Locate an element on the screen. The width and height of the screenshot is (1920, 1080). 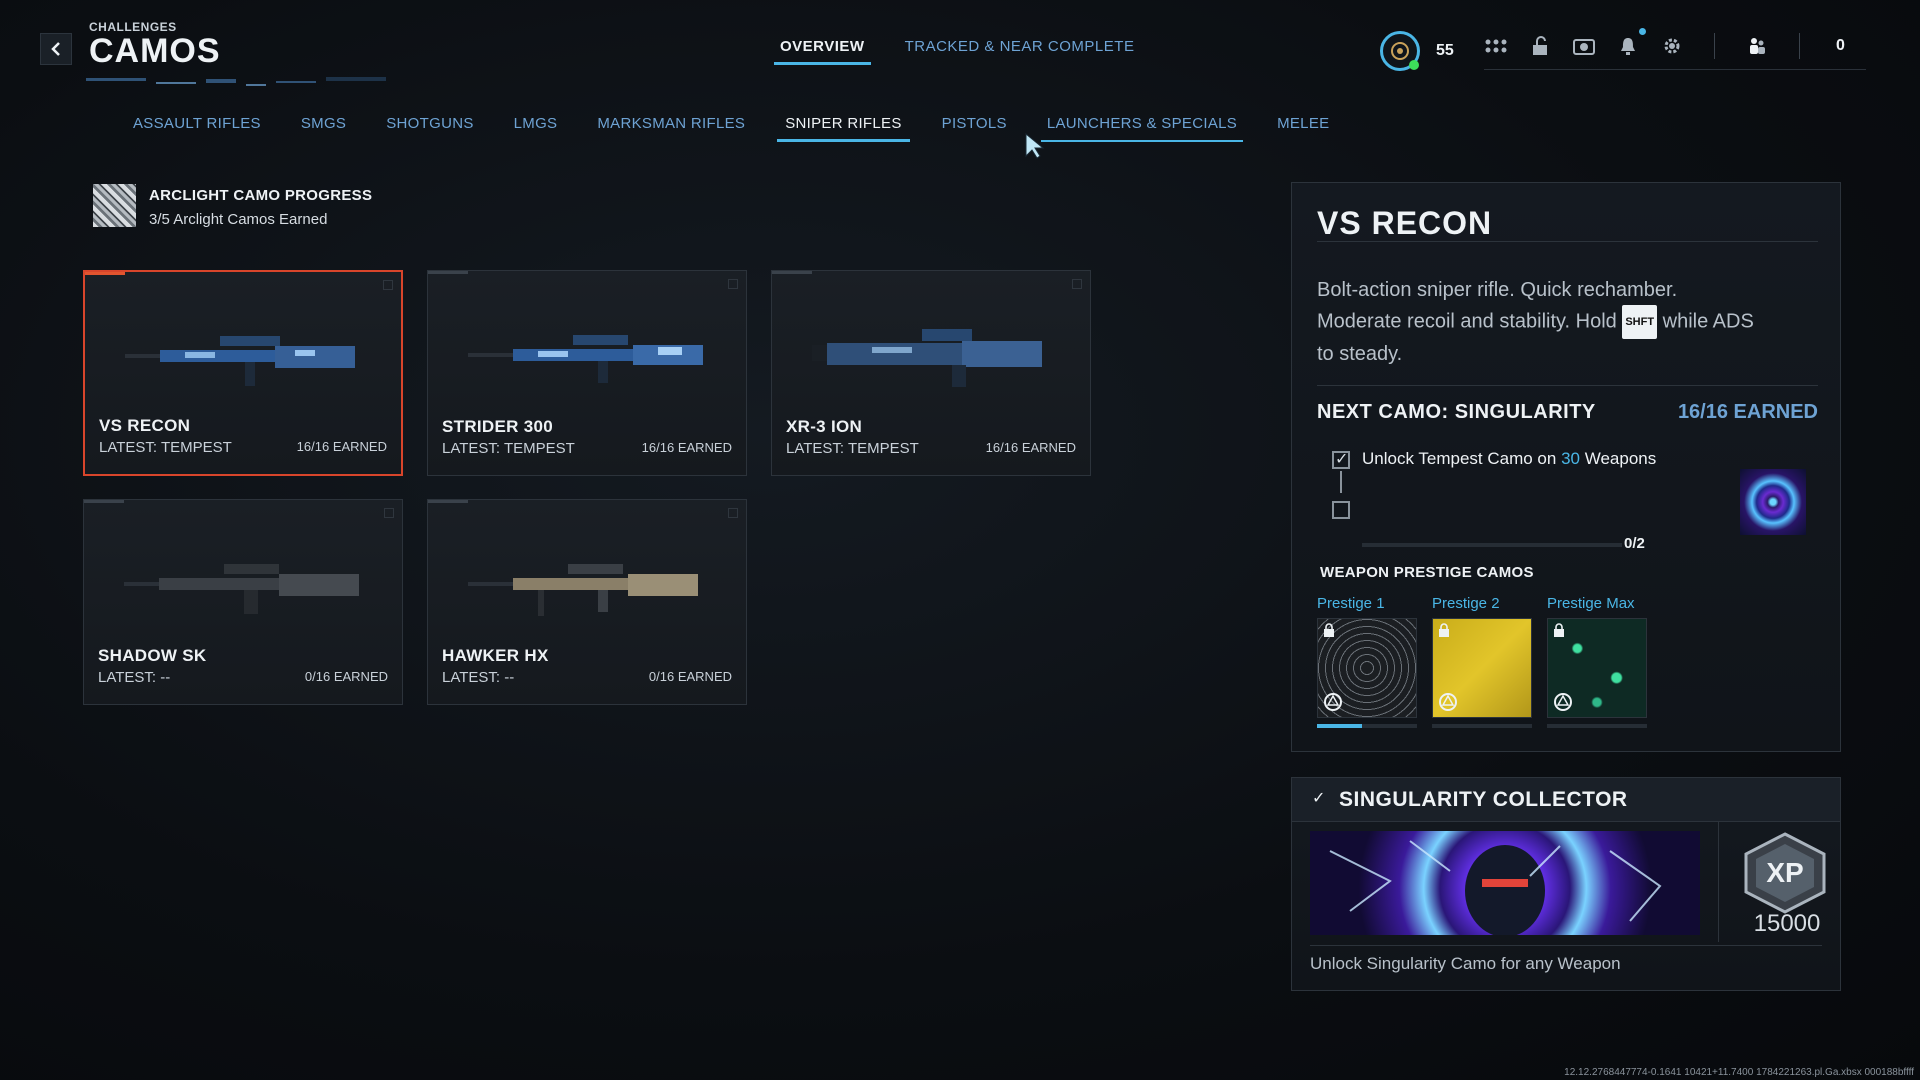
unlock-icon is located at coordinates (1540, 46).